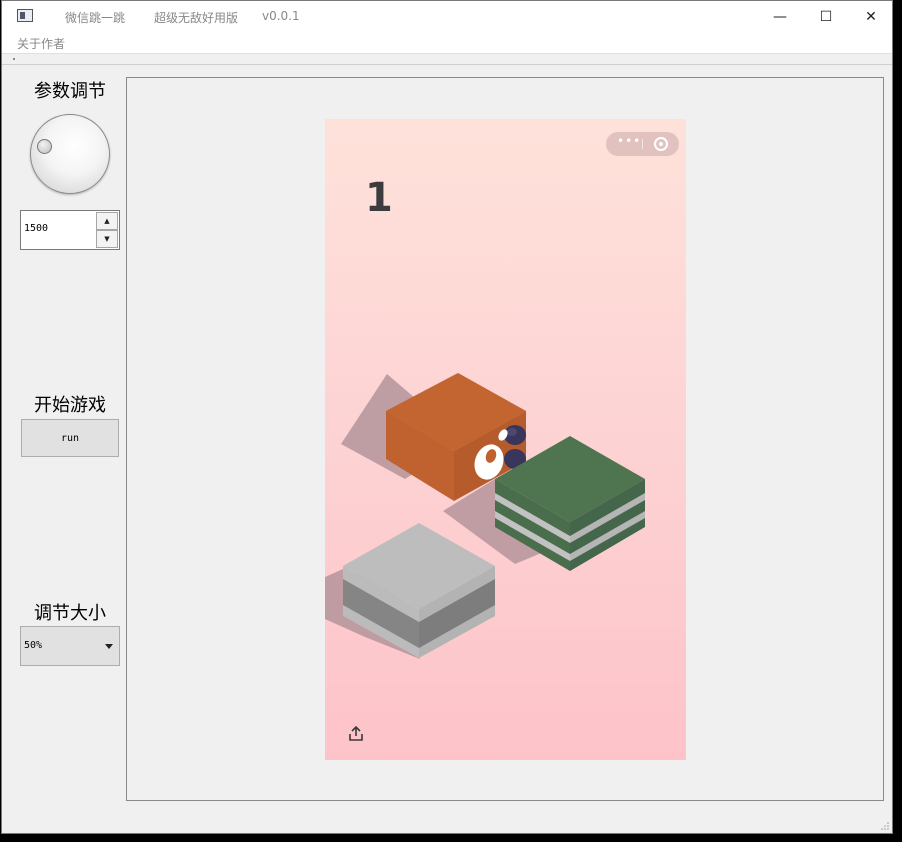  Describe the element at coordinates (70, 154) in the screenshot. I see `param-dial` at that location.